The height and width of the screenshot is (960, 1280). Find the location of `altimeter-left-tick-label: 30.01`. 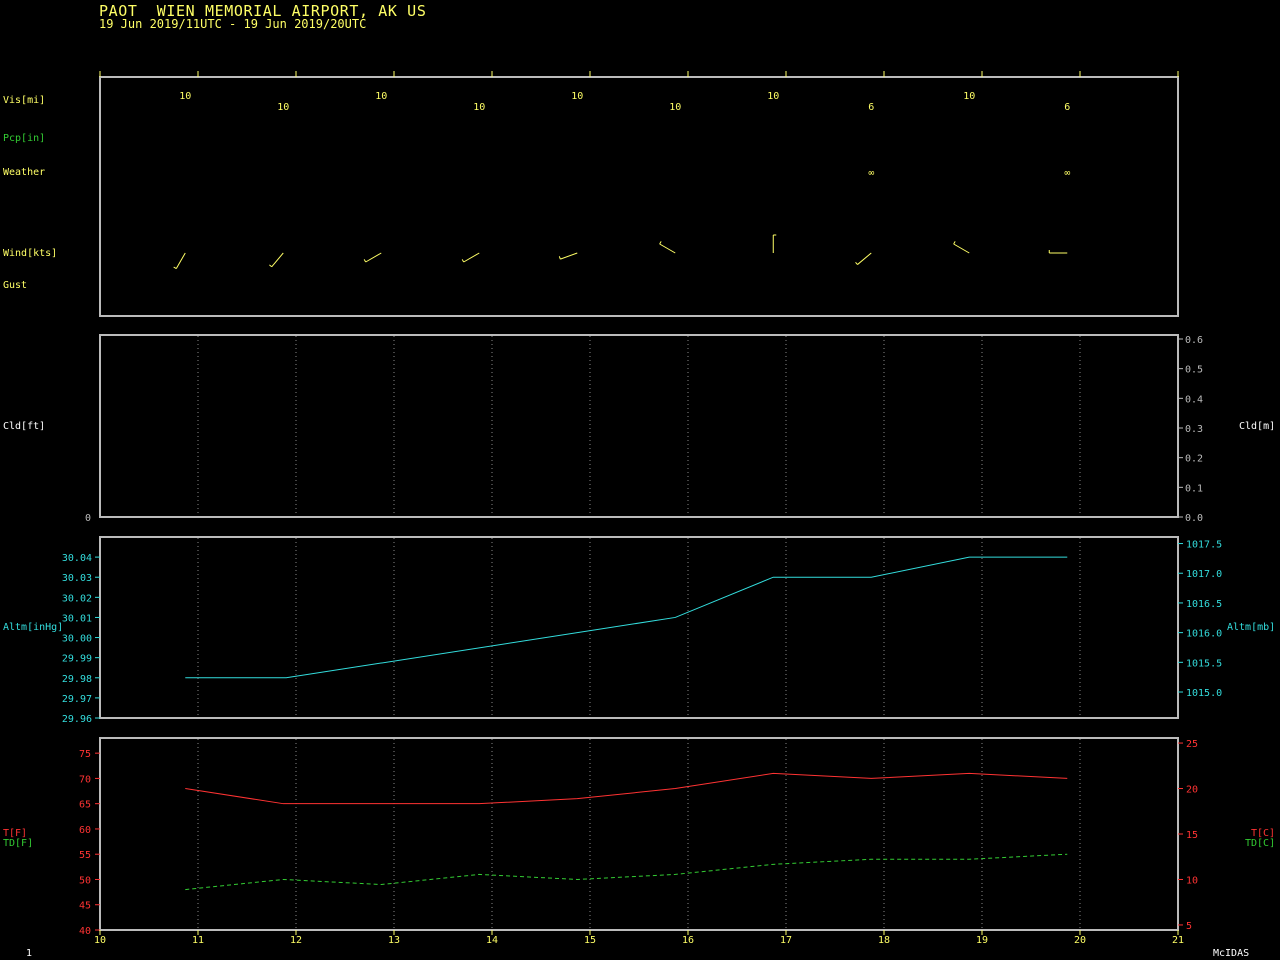

altimeter-left-tick-label: 30.01 is located at coordinates (77, 618).